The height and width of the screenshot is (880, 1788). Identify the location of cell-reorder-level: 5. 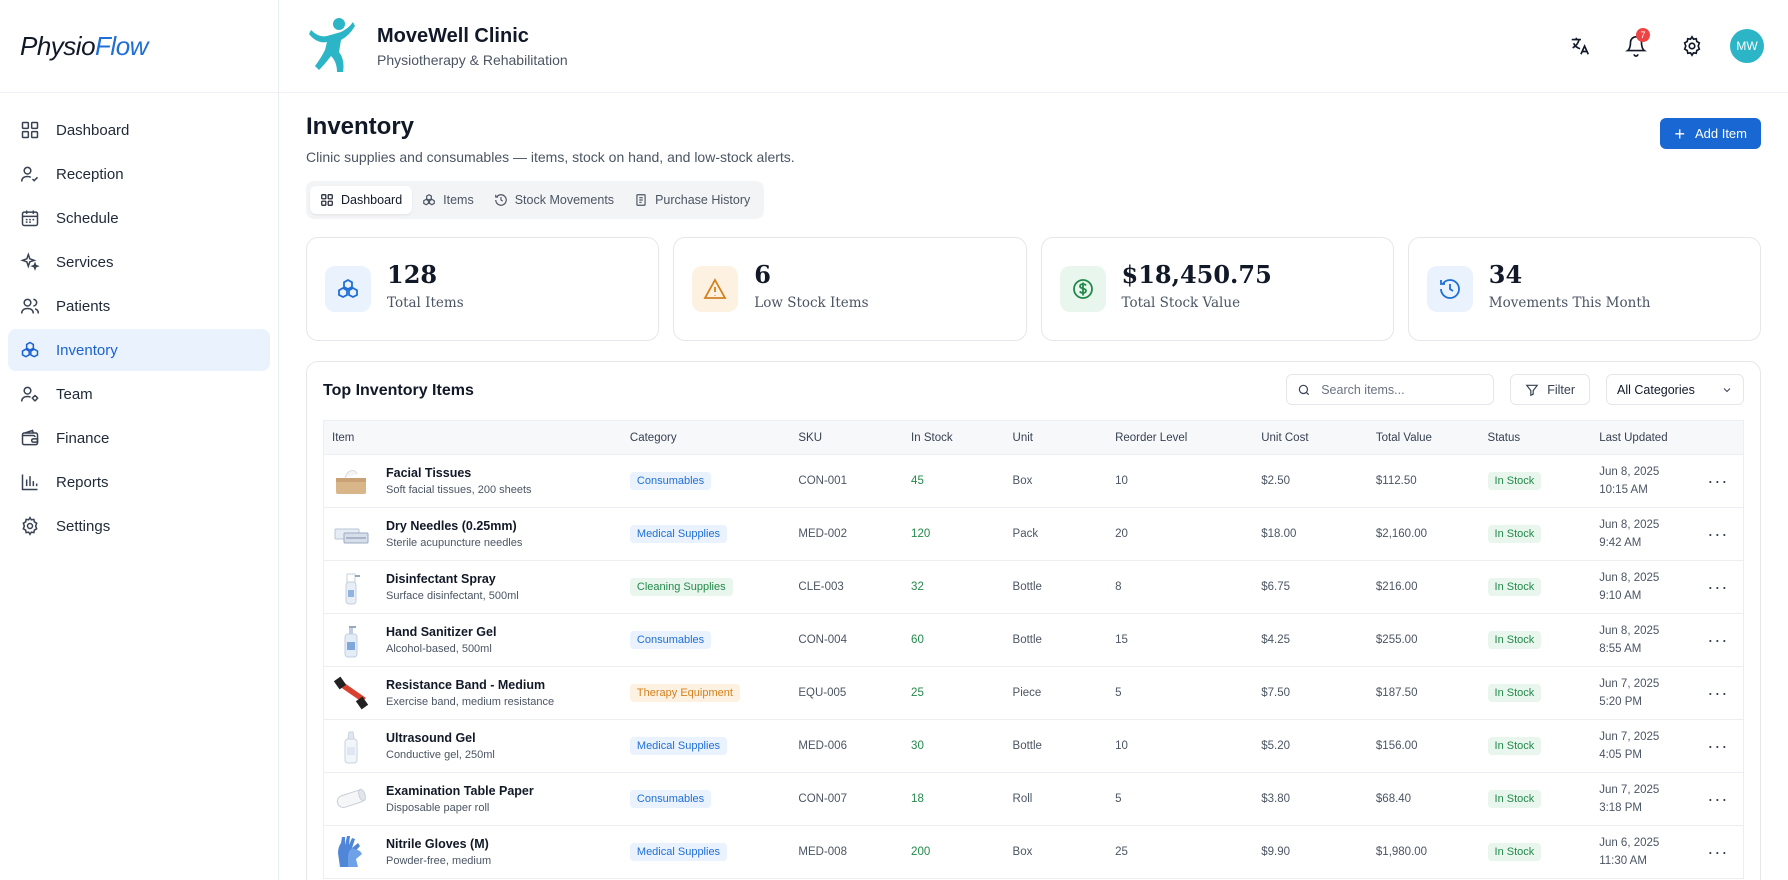
(1180, 799).